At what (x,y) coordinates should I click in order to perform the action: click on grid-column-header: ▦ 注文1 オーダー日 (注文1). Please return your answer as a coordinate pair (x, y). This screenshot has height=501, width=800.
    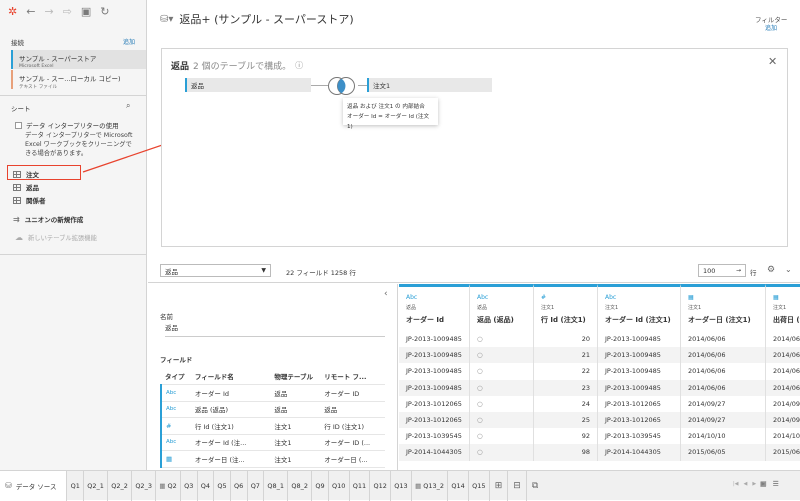
    Looking at the image, I should click on (723, 307).